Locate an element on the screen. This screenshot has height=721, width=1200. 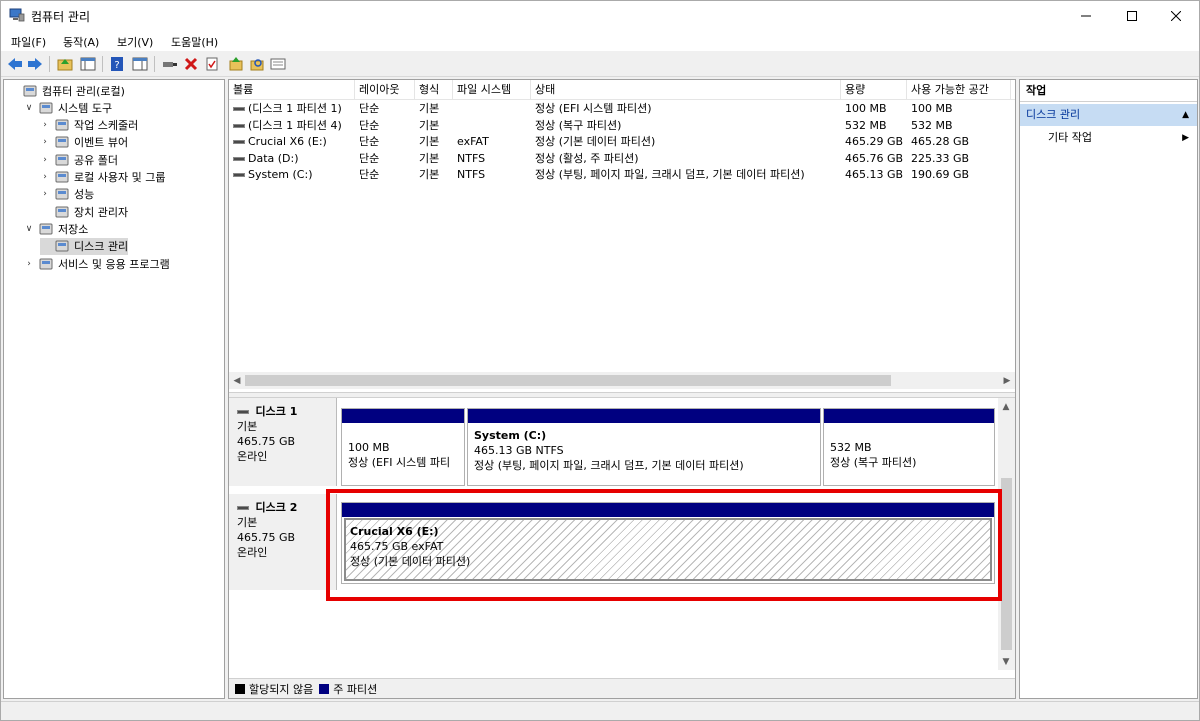
back-arrow-icon is located at coordinates (15, 64).